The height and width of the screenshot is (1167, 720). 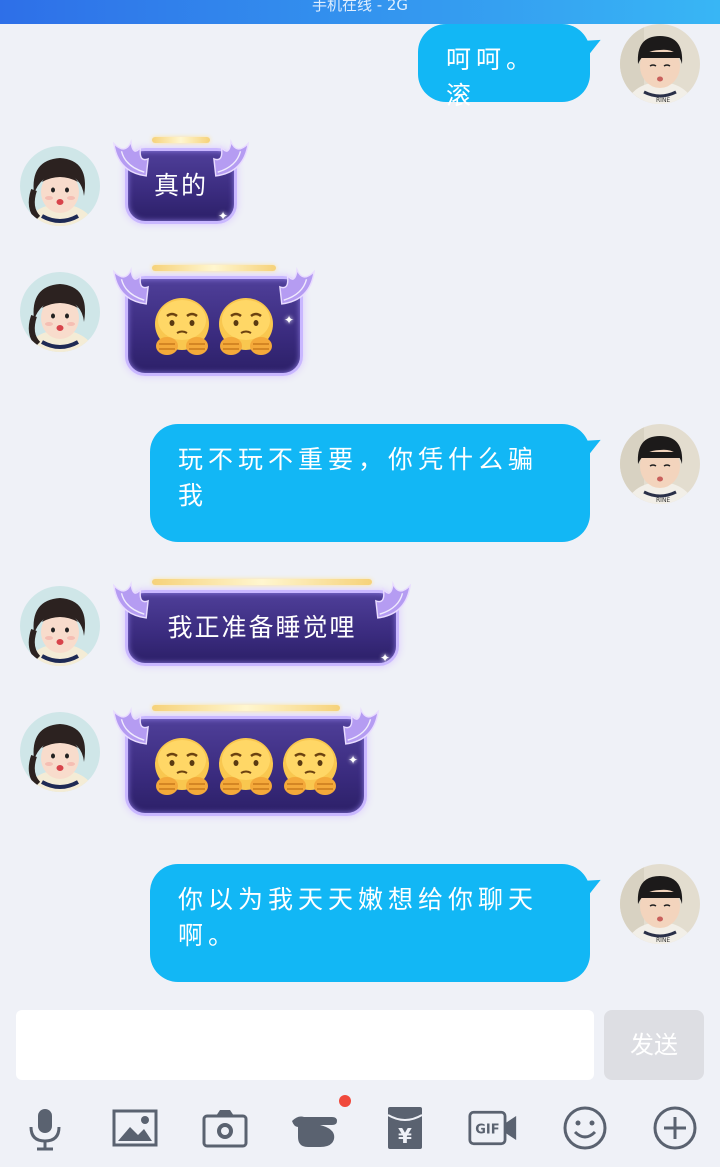 I want to click on plus-icon, so click(x=675, y=1128).